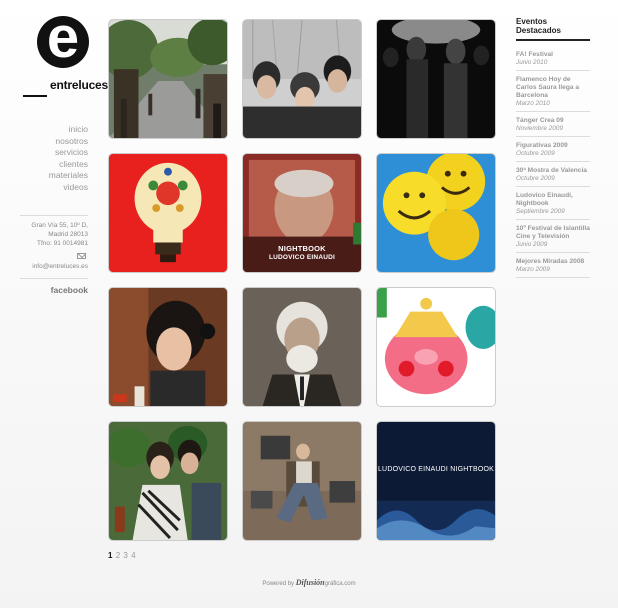  I want to click on logo-letter: e, so click(63, 37).